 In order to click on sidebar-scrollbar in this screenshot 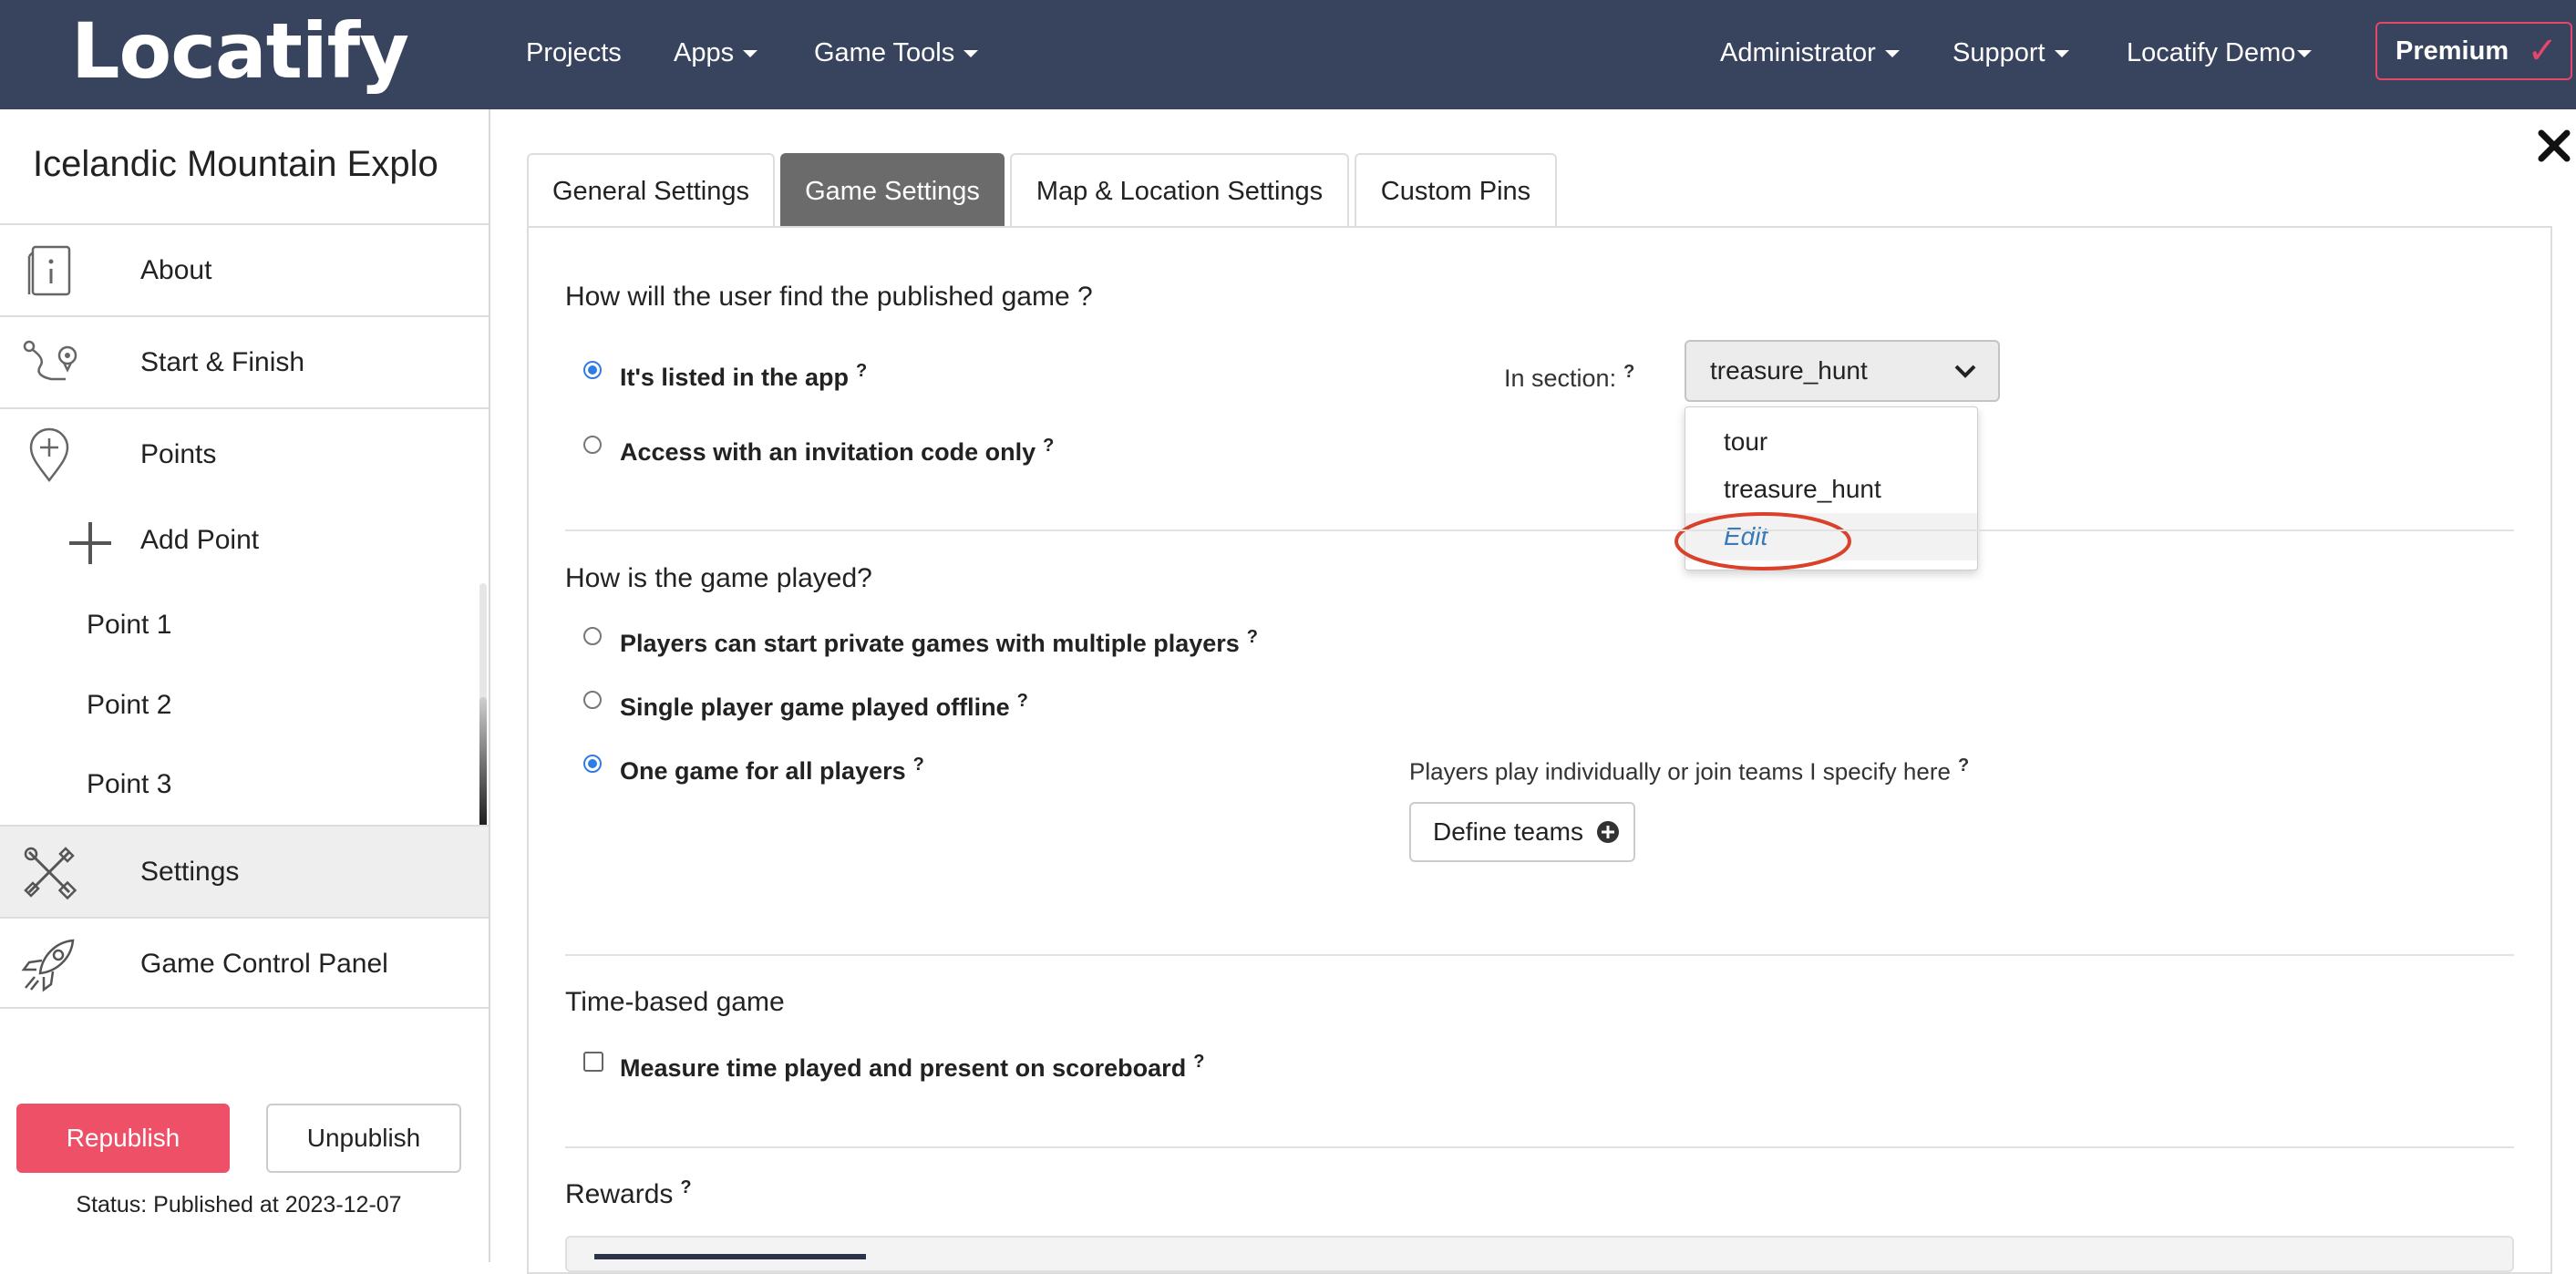, I will do `click(483, 710)`.